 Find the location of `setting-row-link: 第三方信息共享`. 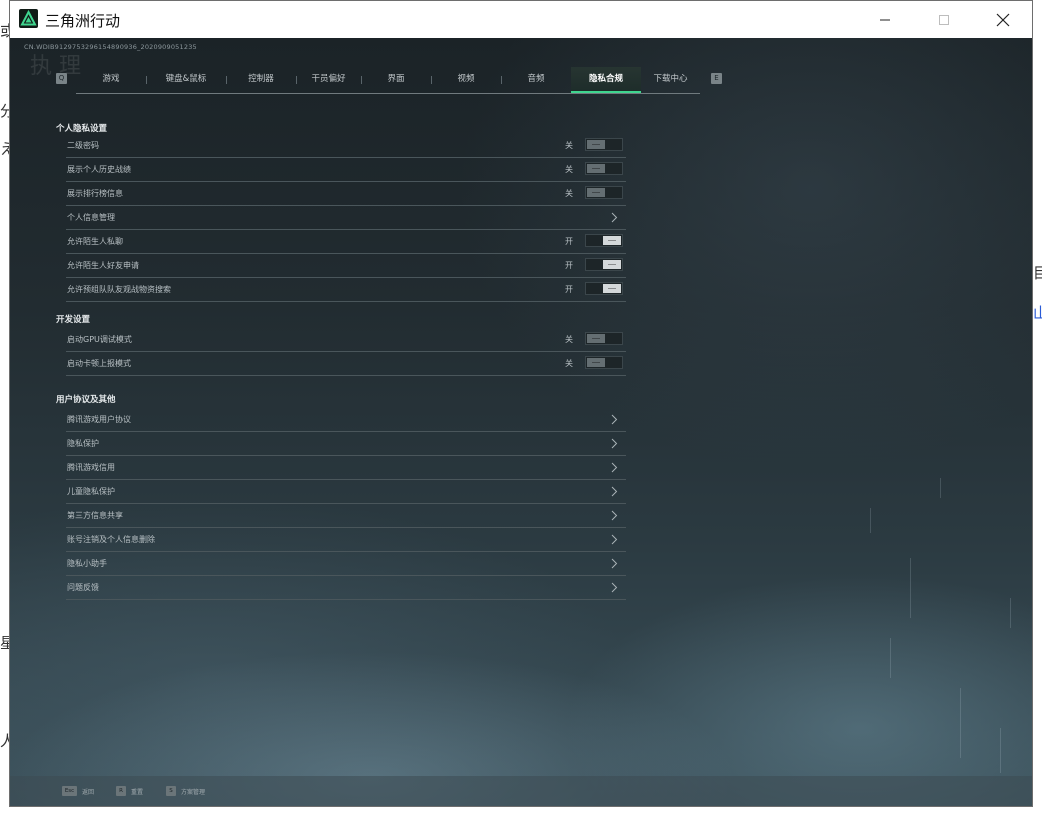

setting-row-link: 第三方信息共享 is located at coordinates (346, 516).